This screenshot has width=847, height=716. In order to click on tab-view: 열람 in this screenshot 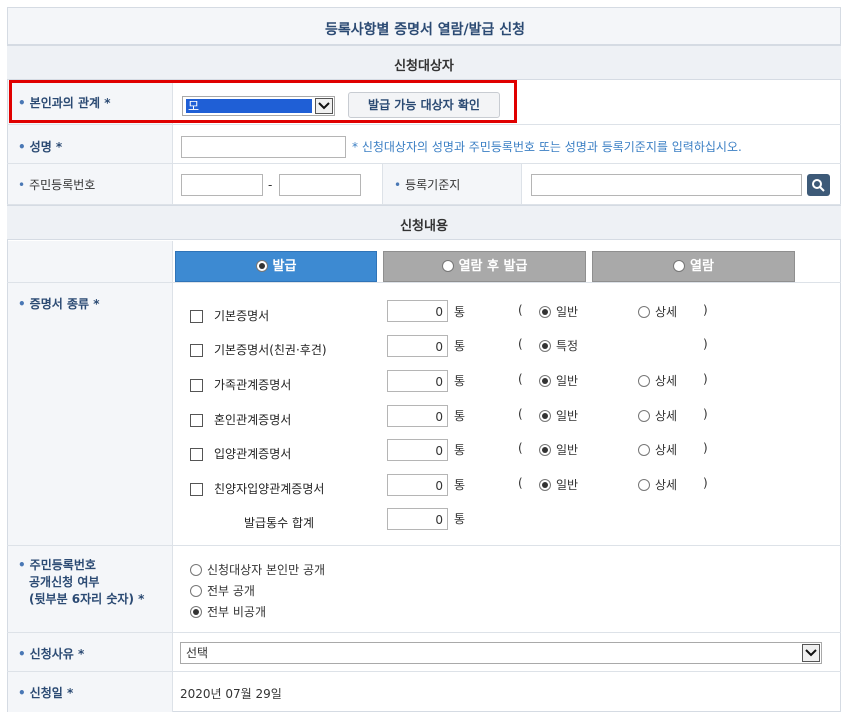, I will do `click(693, 266)`.